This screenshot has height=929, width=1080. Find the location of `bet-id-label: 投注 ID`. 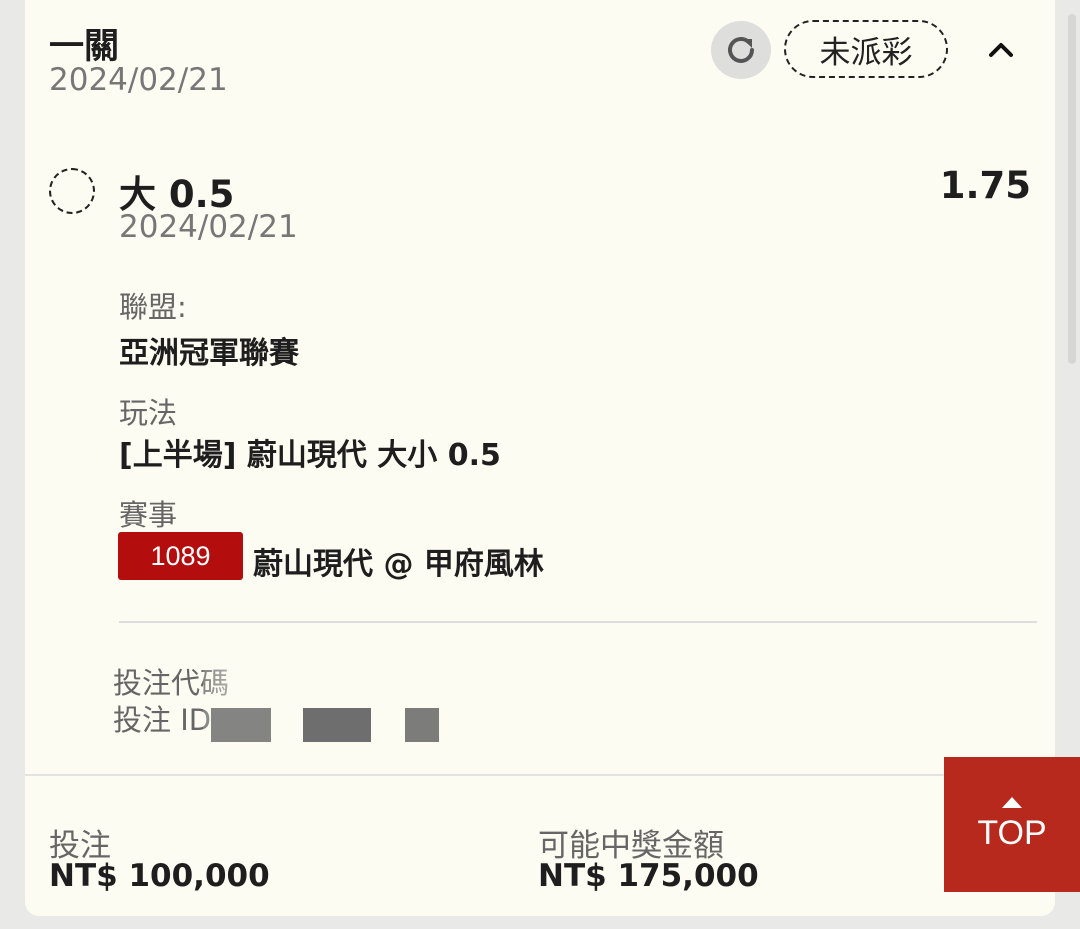

bet-id-label: 投注 ID is located at coordinates (162, 720).